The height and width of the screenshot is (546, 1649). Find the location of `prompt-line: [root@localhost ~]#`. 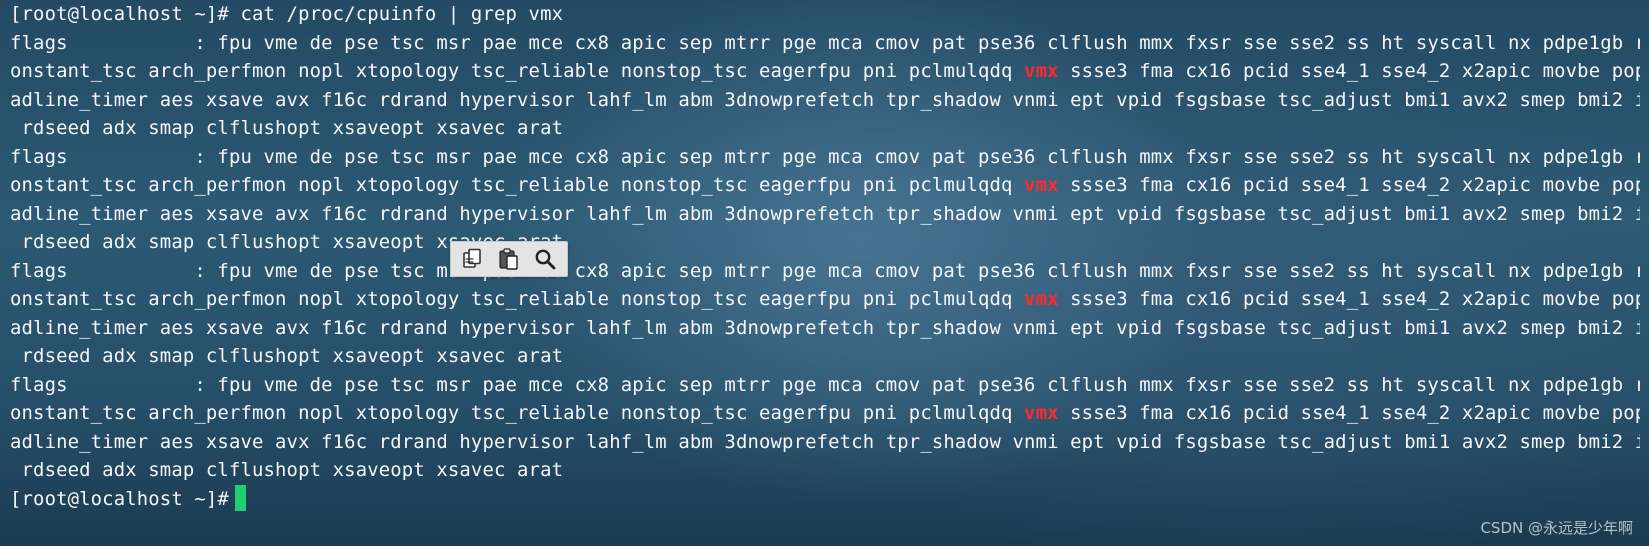

prompt-line: [root@localhost ~]# is located at coordinates (825, 499).